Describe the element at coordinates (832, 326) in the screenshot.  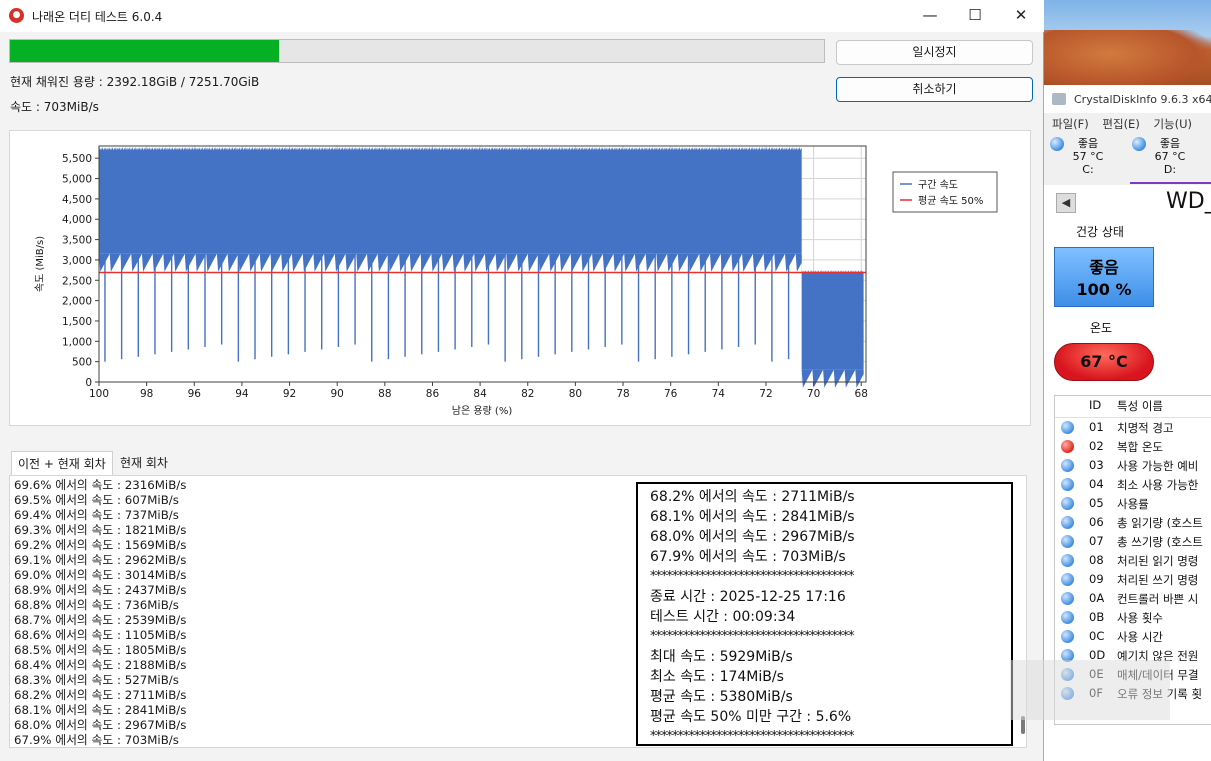
I see `interval-speed-area` at that location.